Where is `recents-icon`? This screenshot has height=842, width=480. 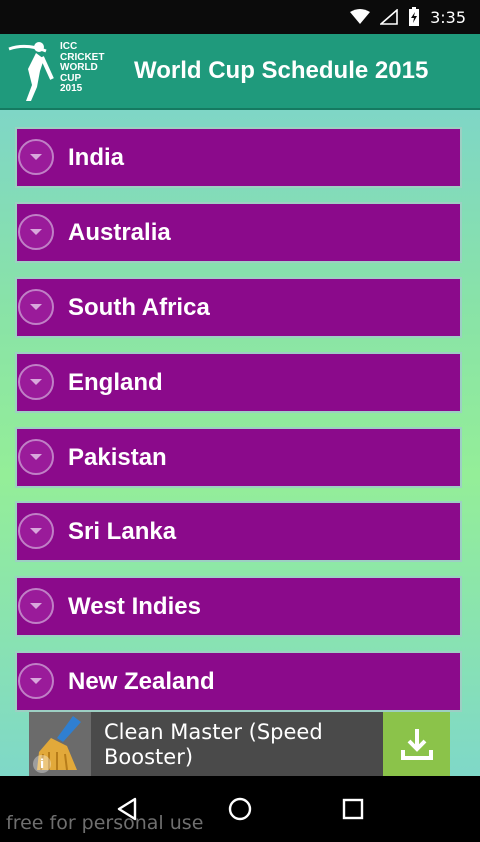
recents-icon is located at coordinates (353, 809).